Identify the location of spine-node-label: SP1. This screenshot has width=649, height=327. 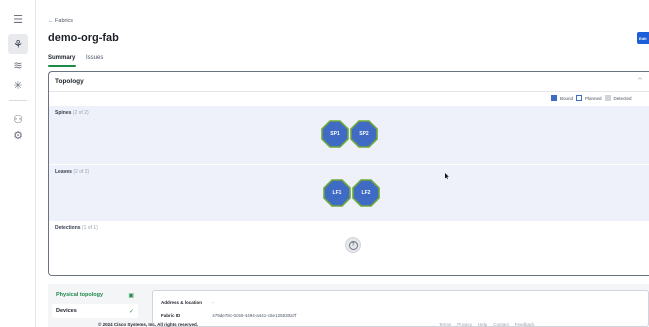
(335, 134).